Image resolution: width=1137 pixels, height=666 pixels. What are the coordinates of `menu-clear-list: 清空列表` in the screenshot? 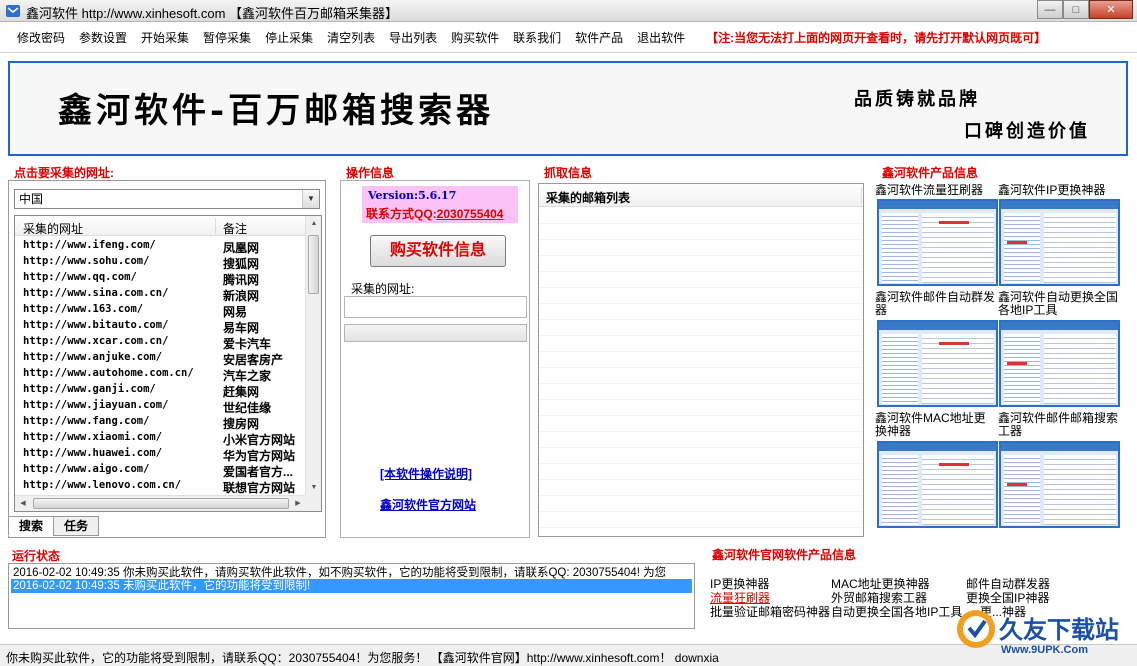 It's located at (351, 37).